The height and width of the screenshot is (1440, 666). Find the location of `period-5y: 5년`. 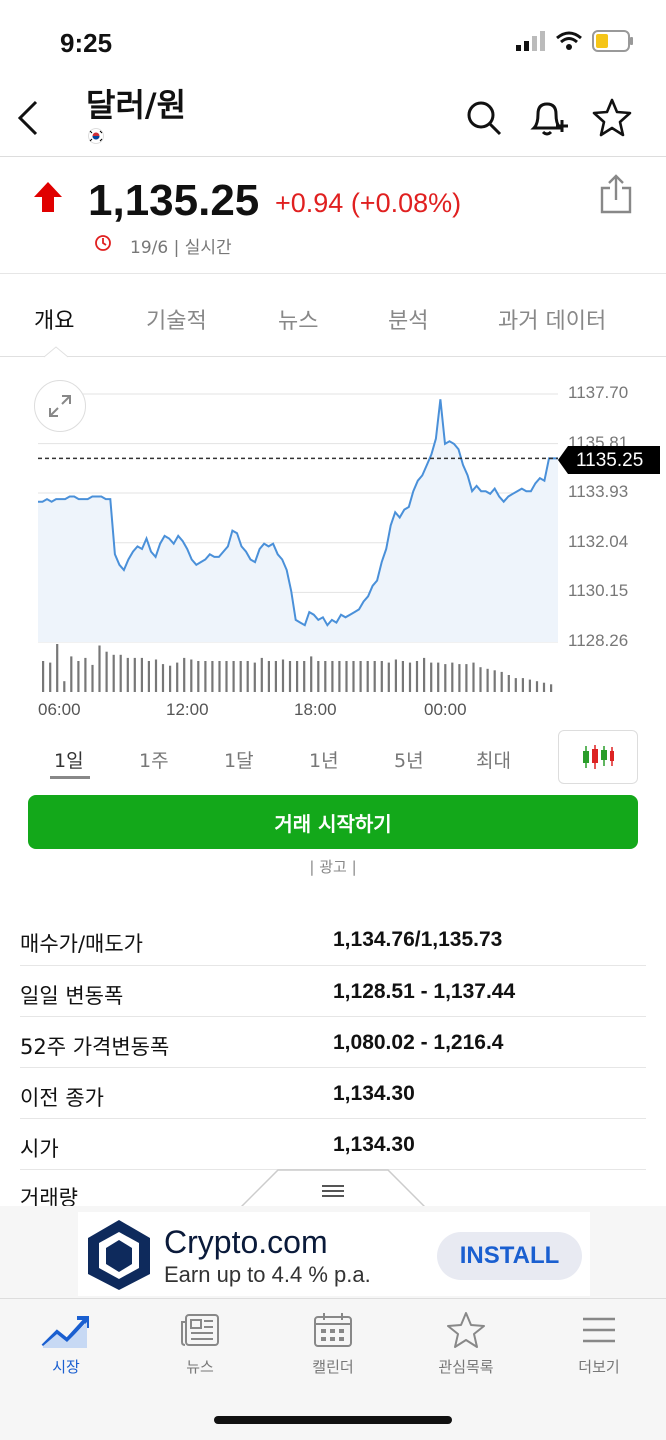

period-5y: 5년 is located at coordinates (409, 759).